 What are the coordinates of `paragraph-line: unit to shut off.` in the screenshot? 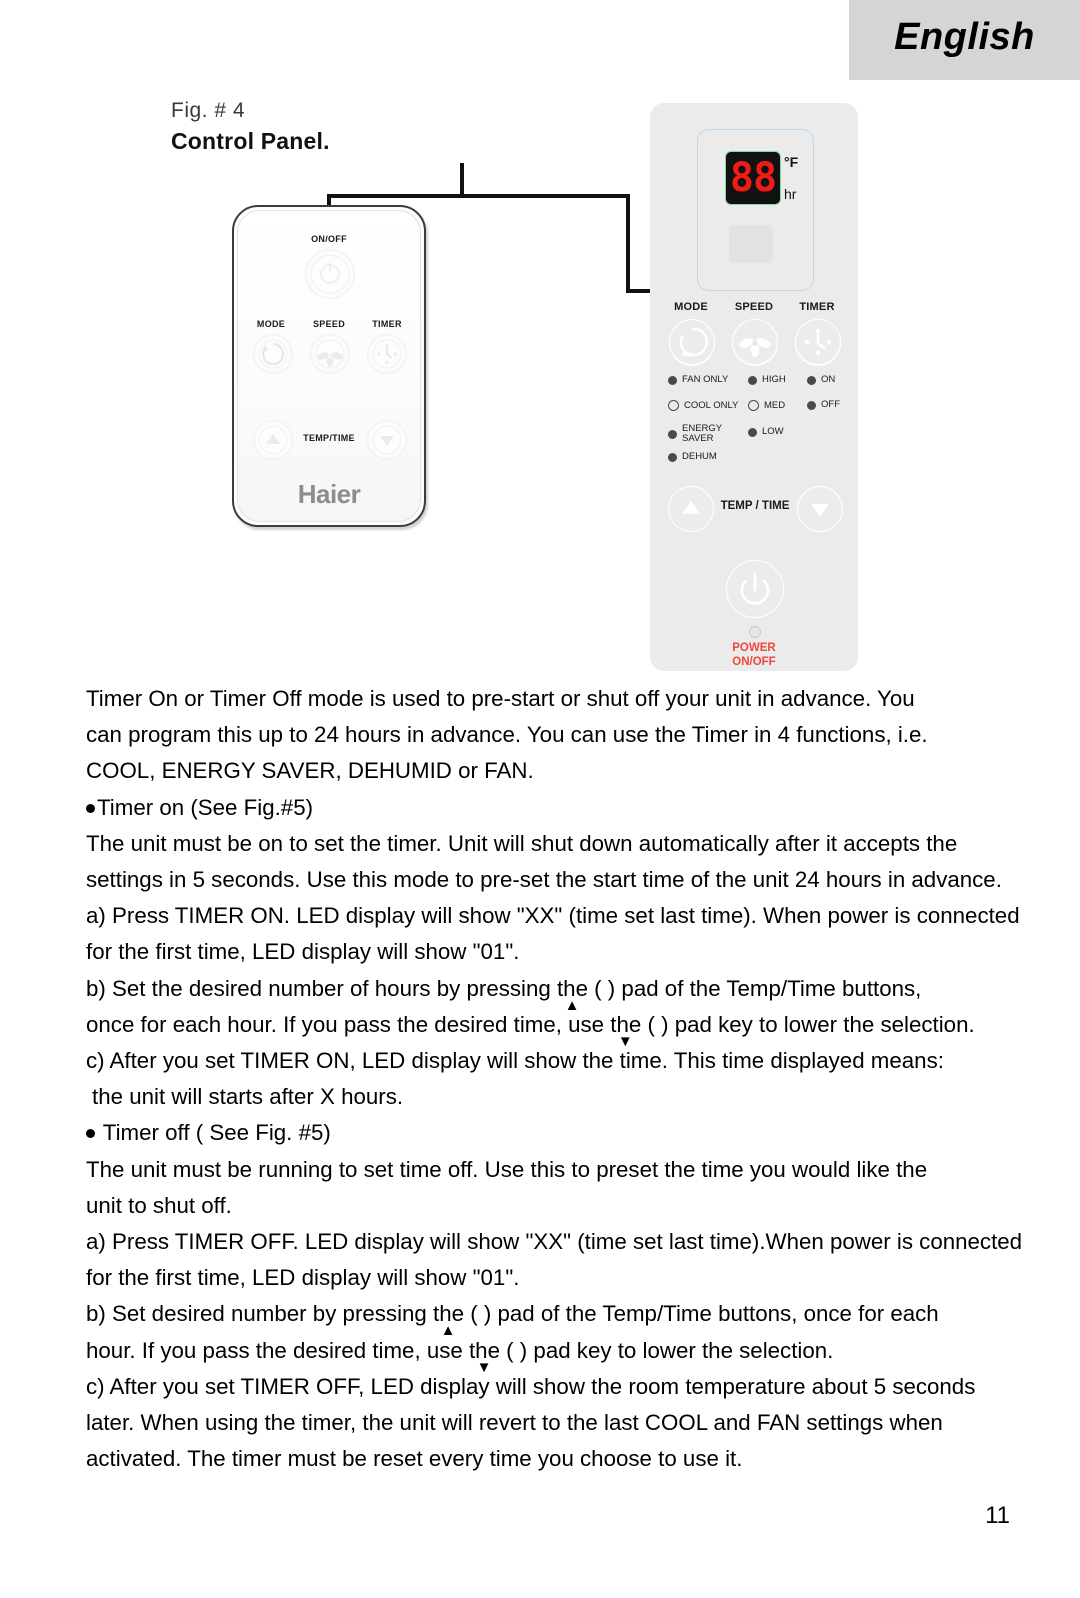 It's located at (159, 1205).